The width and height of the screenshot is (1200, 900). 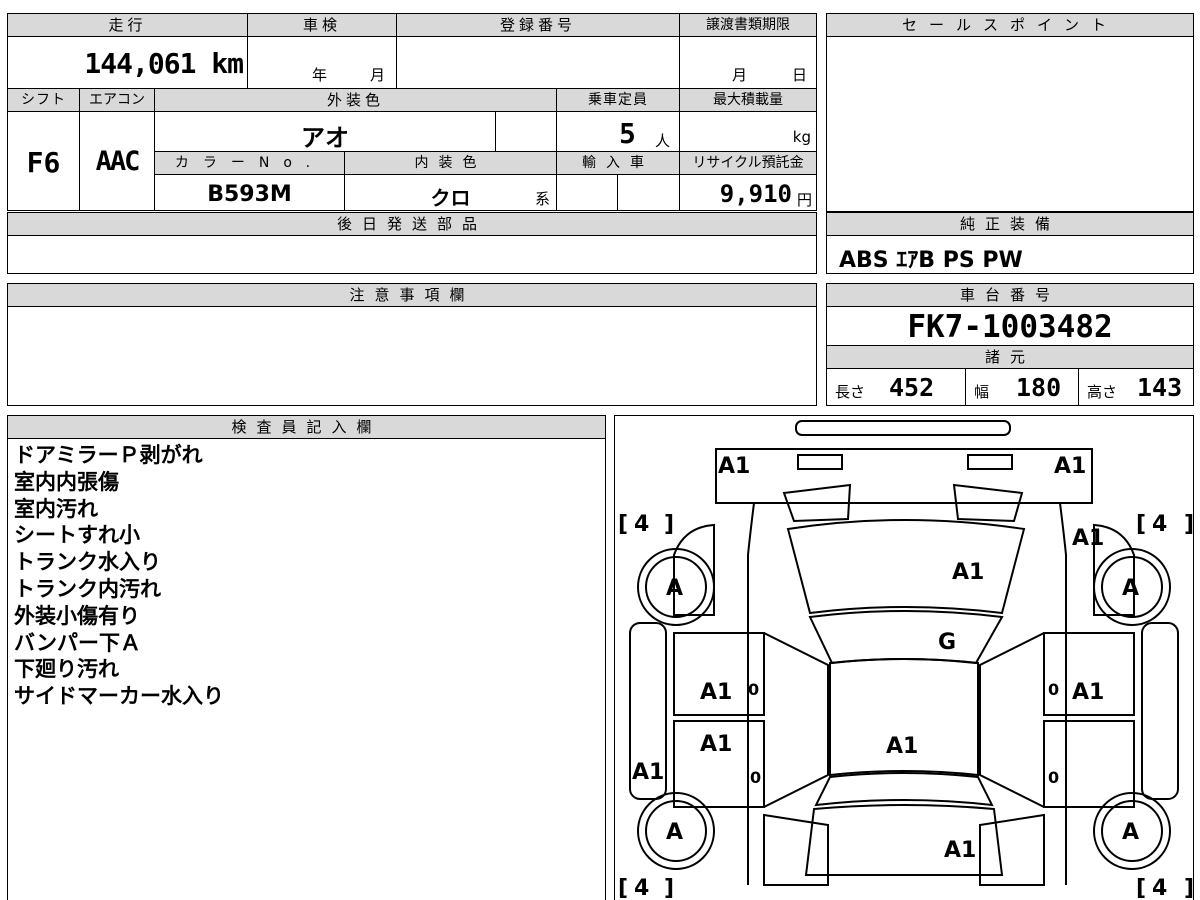 What do you see at coordinates (1088, 538) in the screenshot?
I see `front-fender-right-label: A1` at bounding box center [1088, 538].